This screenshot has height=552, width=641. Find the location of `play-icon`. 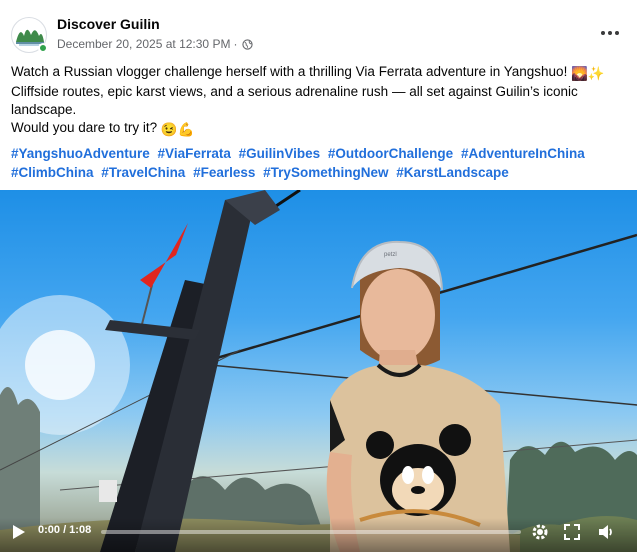

play-icon is located at coordinates (19, 532).